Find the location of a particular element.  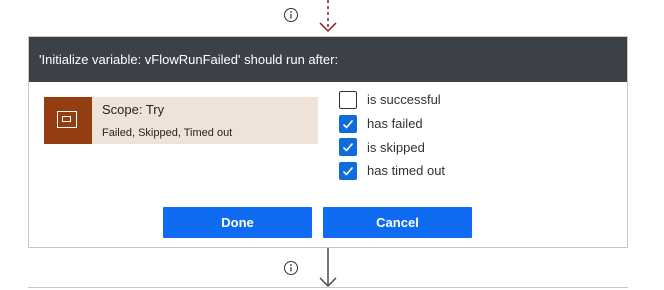

condition-has-timed-out: has timed out is located at coordinates (392, 171).